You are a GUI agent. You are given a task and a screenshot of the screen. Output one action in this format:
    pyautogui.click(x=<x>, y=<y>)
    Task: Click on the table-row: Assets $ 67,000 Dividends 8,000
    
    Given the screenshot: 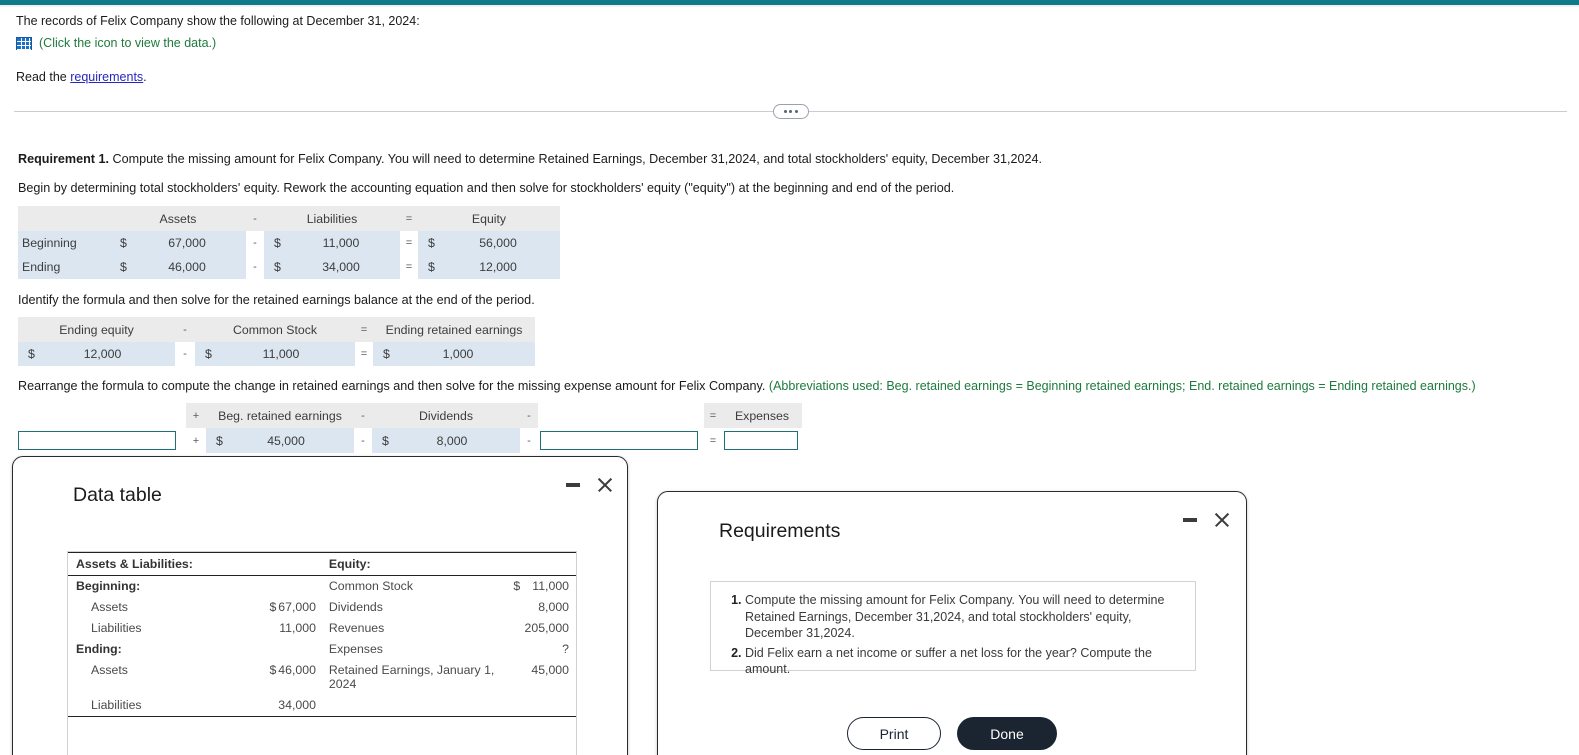 What is the action you would take?
    pyautogui.click(x=322, y=607)
    